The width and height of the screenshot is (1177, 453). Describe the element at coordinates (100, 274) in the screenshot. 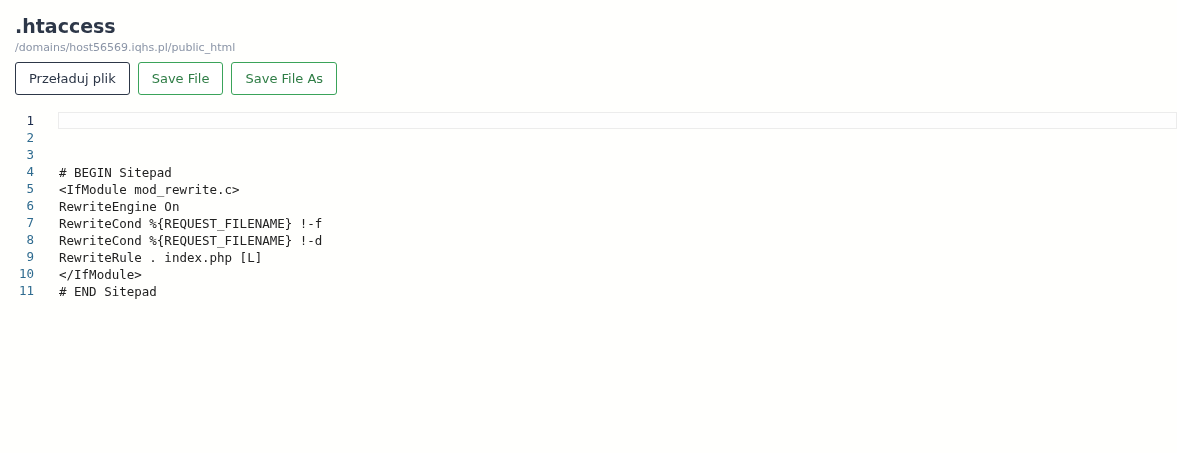

I see `code-line: </IfModule>` at that location.